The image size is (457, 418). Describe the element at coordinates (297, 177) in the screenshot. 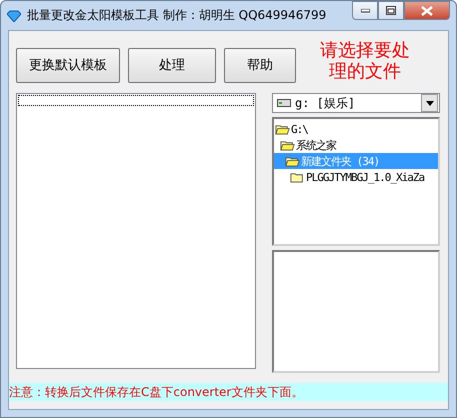

I see `folder-icon` at that location.